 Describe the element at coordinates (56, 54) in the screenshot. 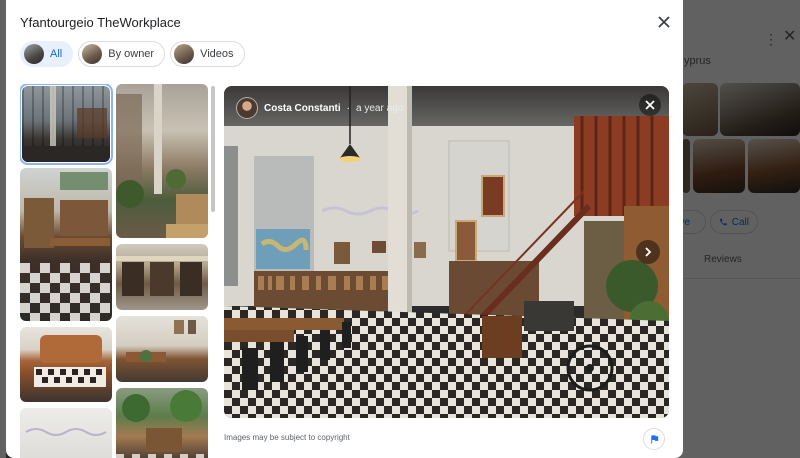

I see `filter-chip-label: All` at that location.